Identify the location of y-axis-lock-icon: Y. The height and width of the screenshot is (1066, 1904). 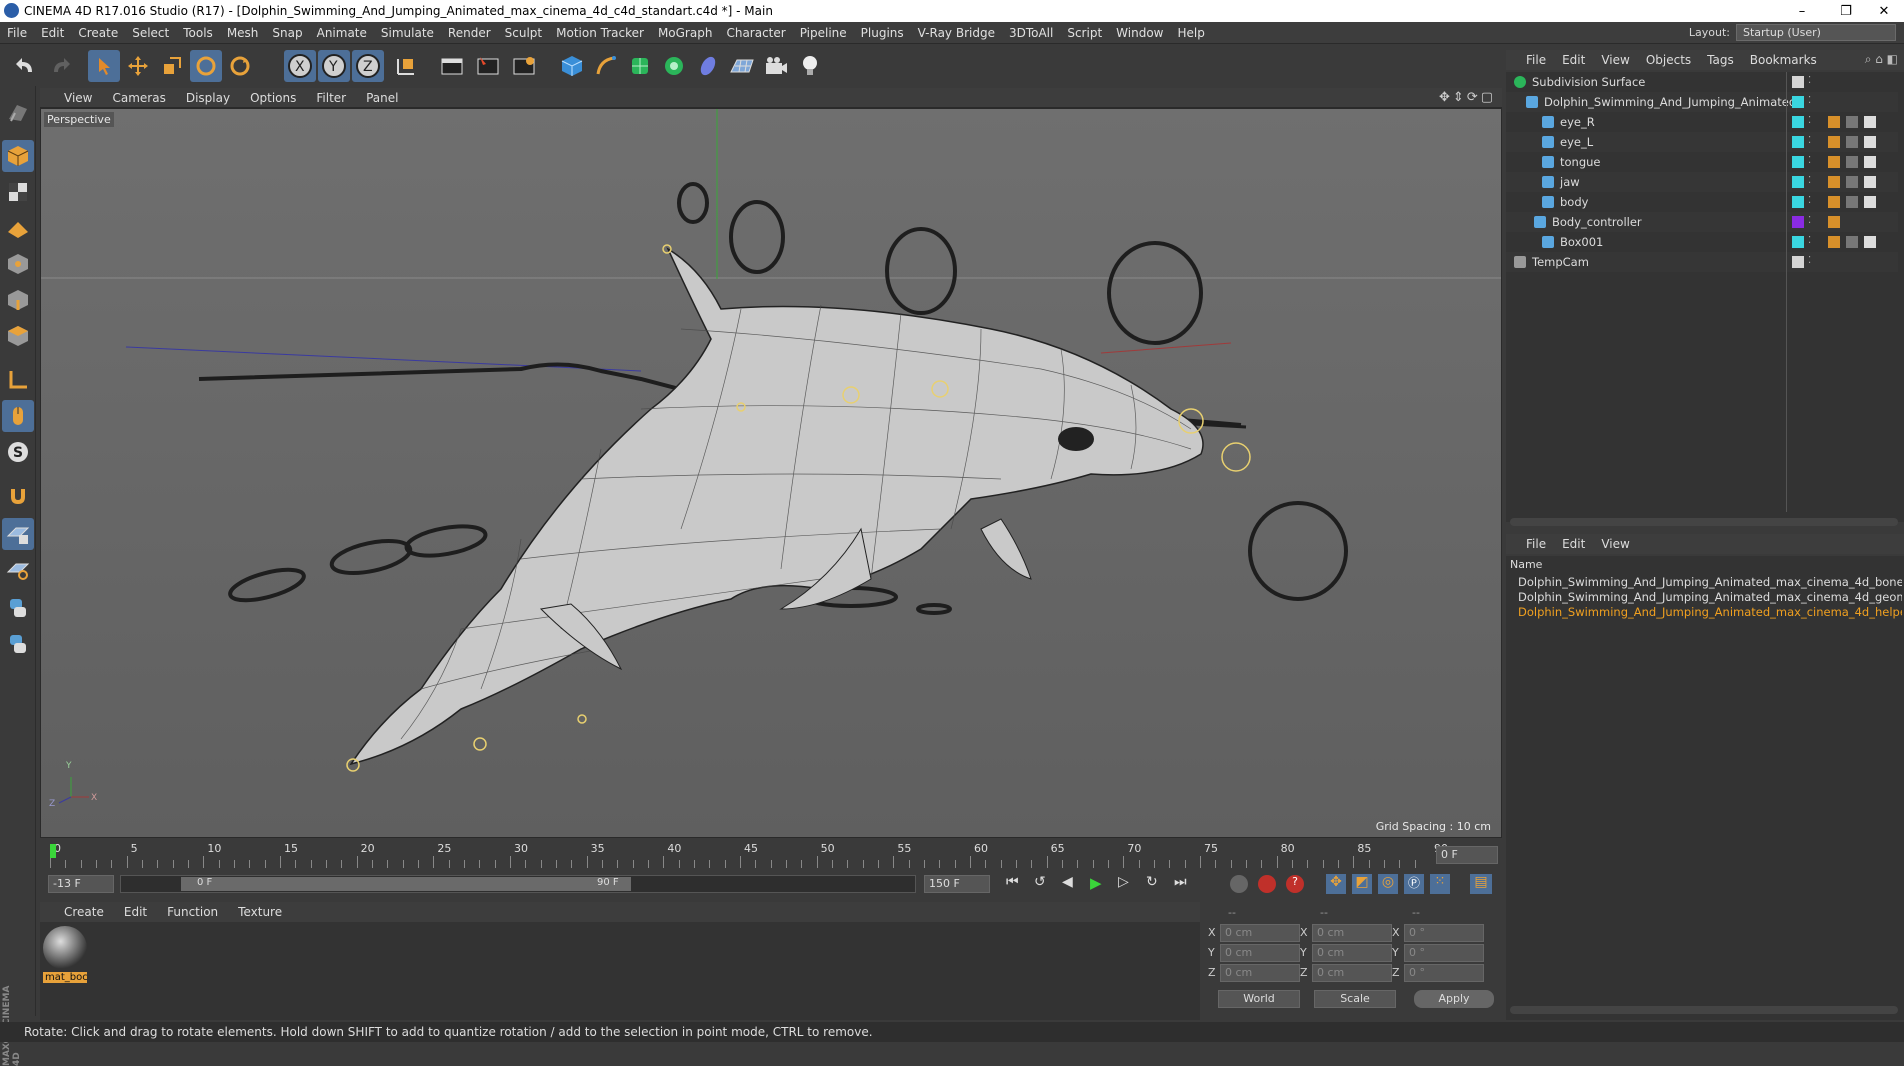
(334, 66).